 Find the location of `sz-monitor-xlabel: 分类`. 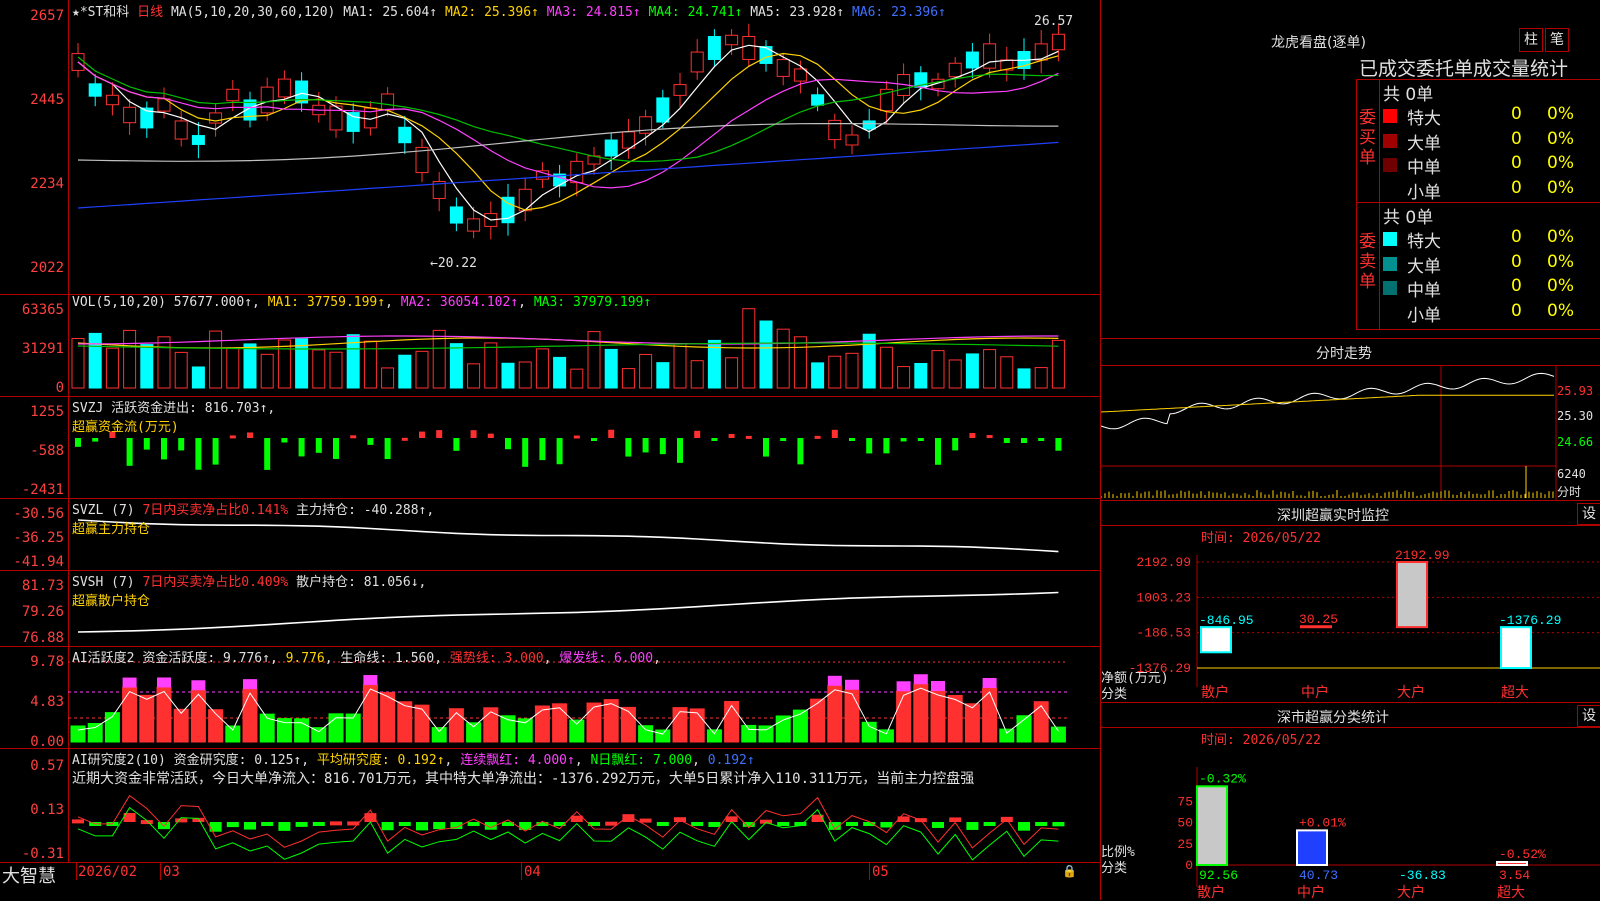

sz-monitor-xlabel: 分类 is located at coordinates (1114, 694).